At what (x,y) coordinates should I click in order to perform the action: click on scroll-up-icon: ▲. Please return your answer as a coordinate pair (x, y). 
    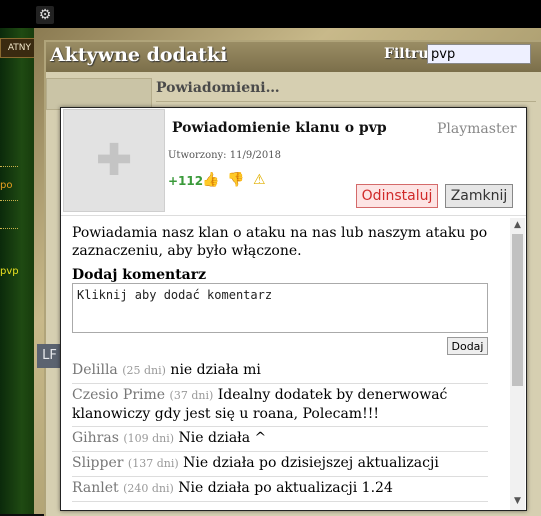
    Looking at the image, I should click on (517, 226).